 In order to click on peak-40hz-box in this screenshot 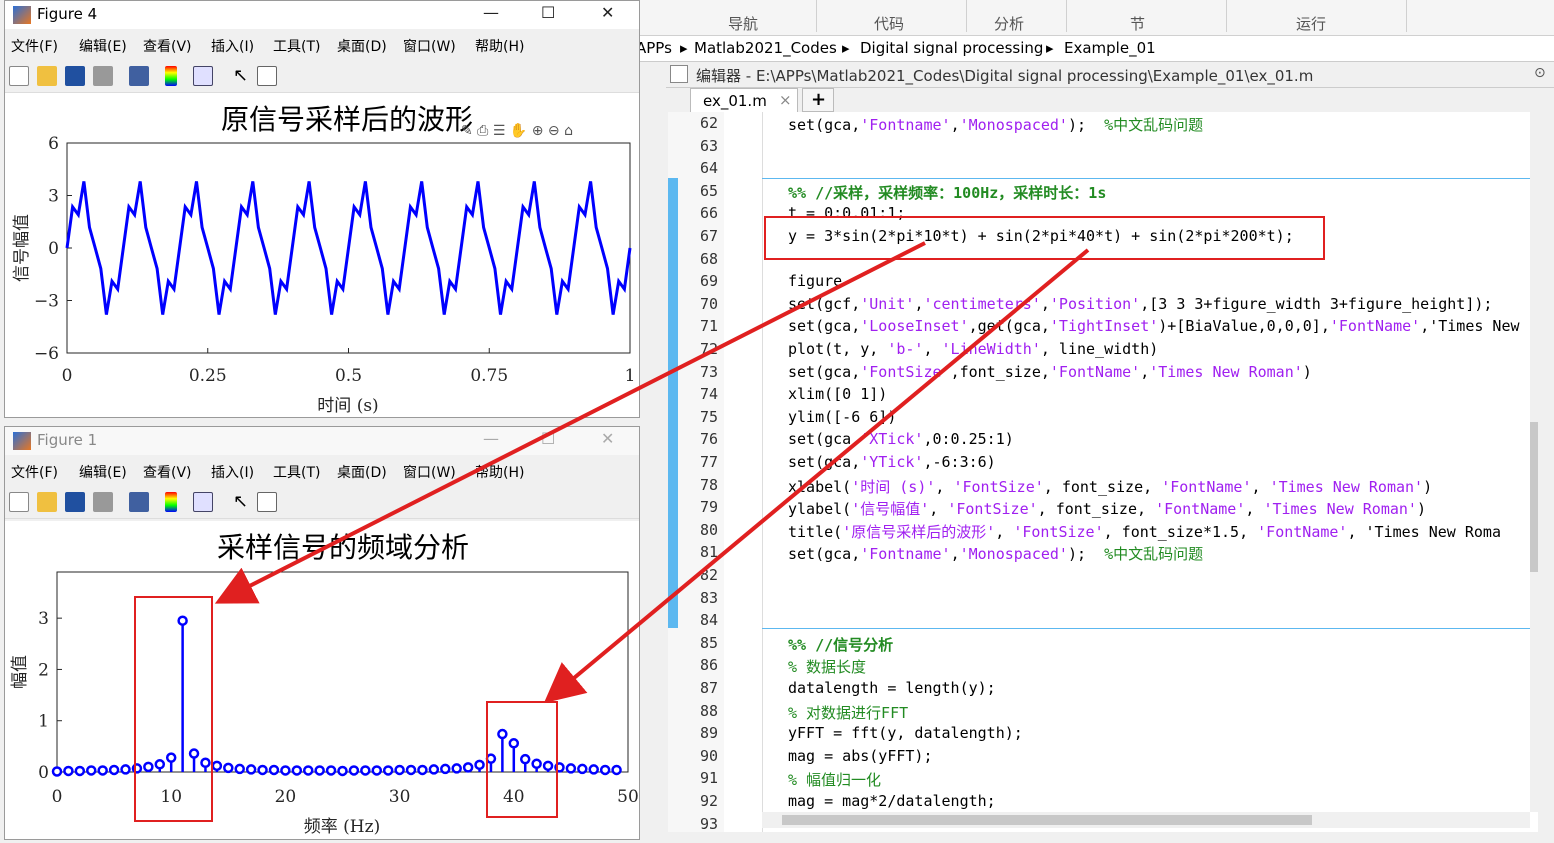, I will do `click(522, 759)`.